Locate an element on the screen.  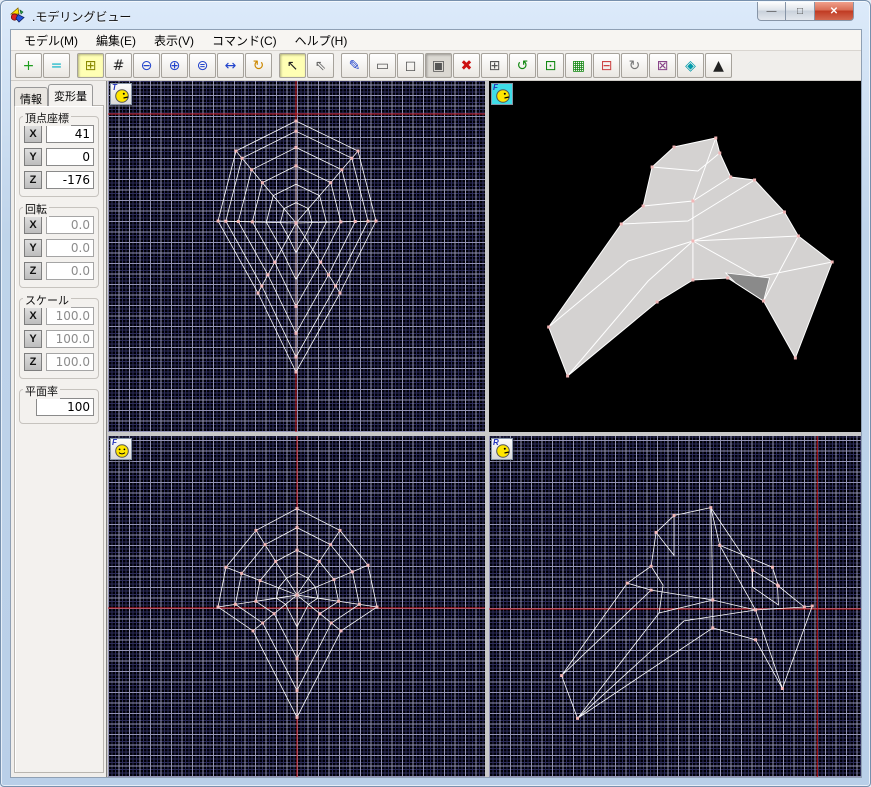
plane-ratio-input is located at coordinates (65, 407).